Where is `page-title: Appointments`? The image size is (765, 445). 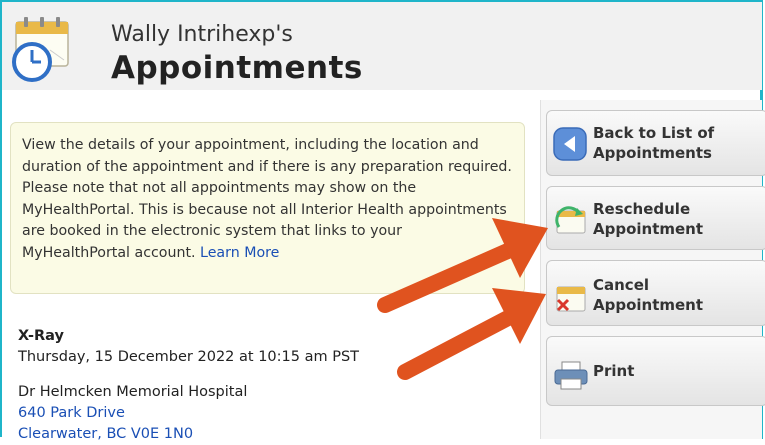
page-title: Appointments is located at coordinates (237, 68).